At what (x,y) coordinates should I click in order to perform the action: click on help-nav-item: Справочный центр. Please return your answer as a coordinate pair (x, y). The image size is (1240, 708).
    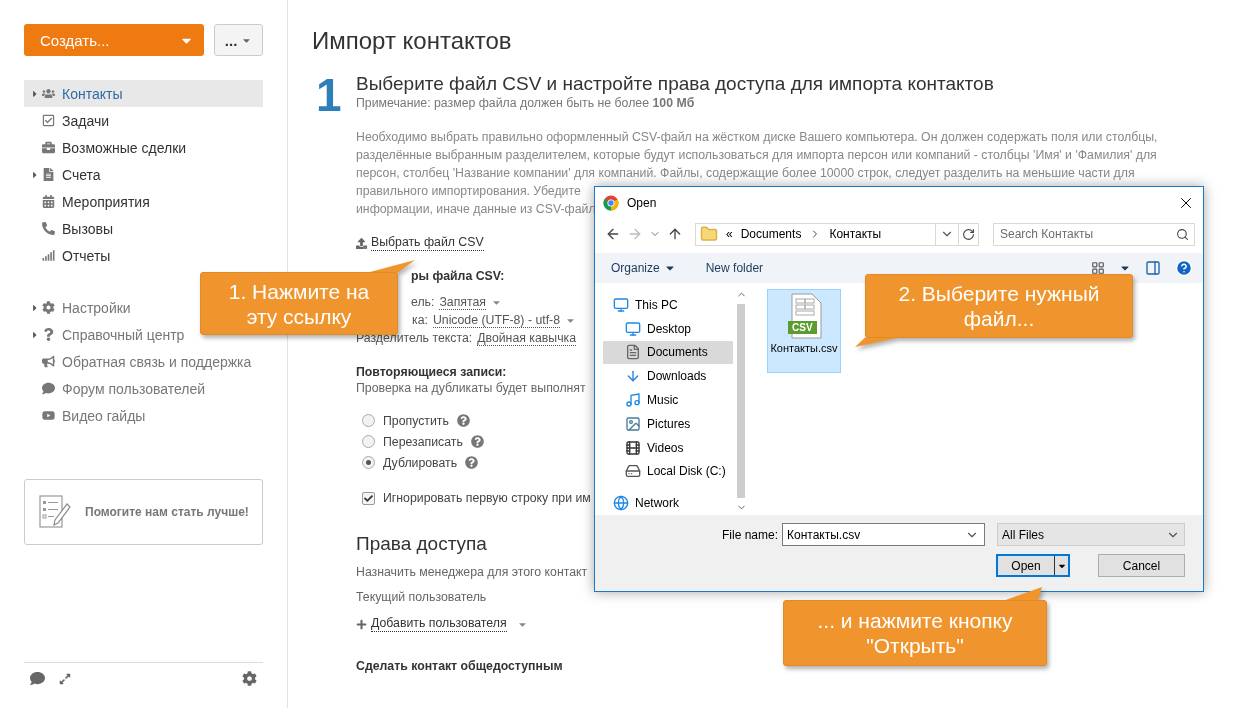
    Looking at the image, I should click on (106, 334).